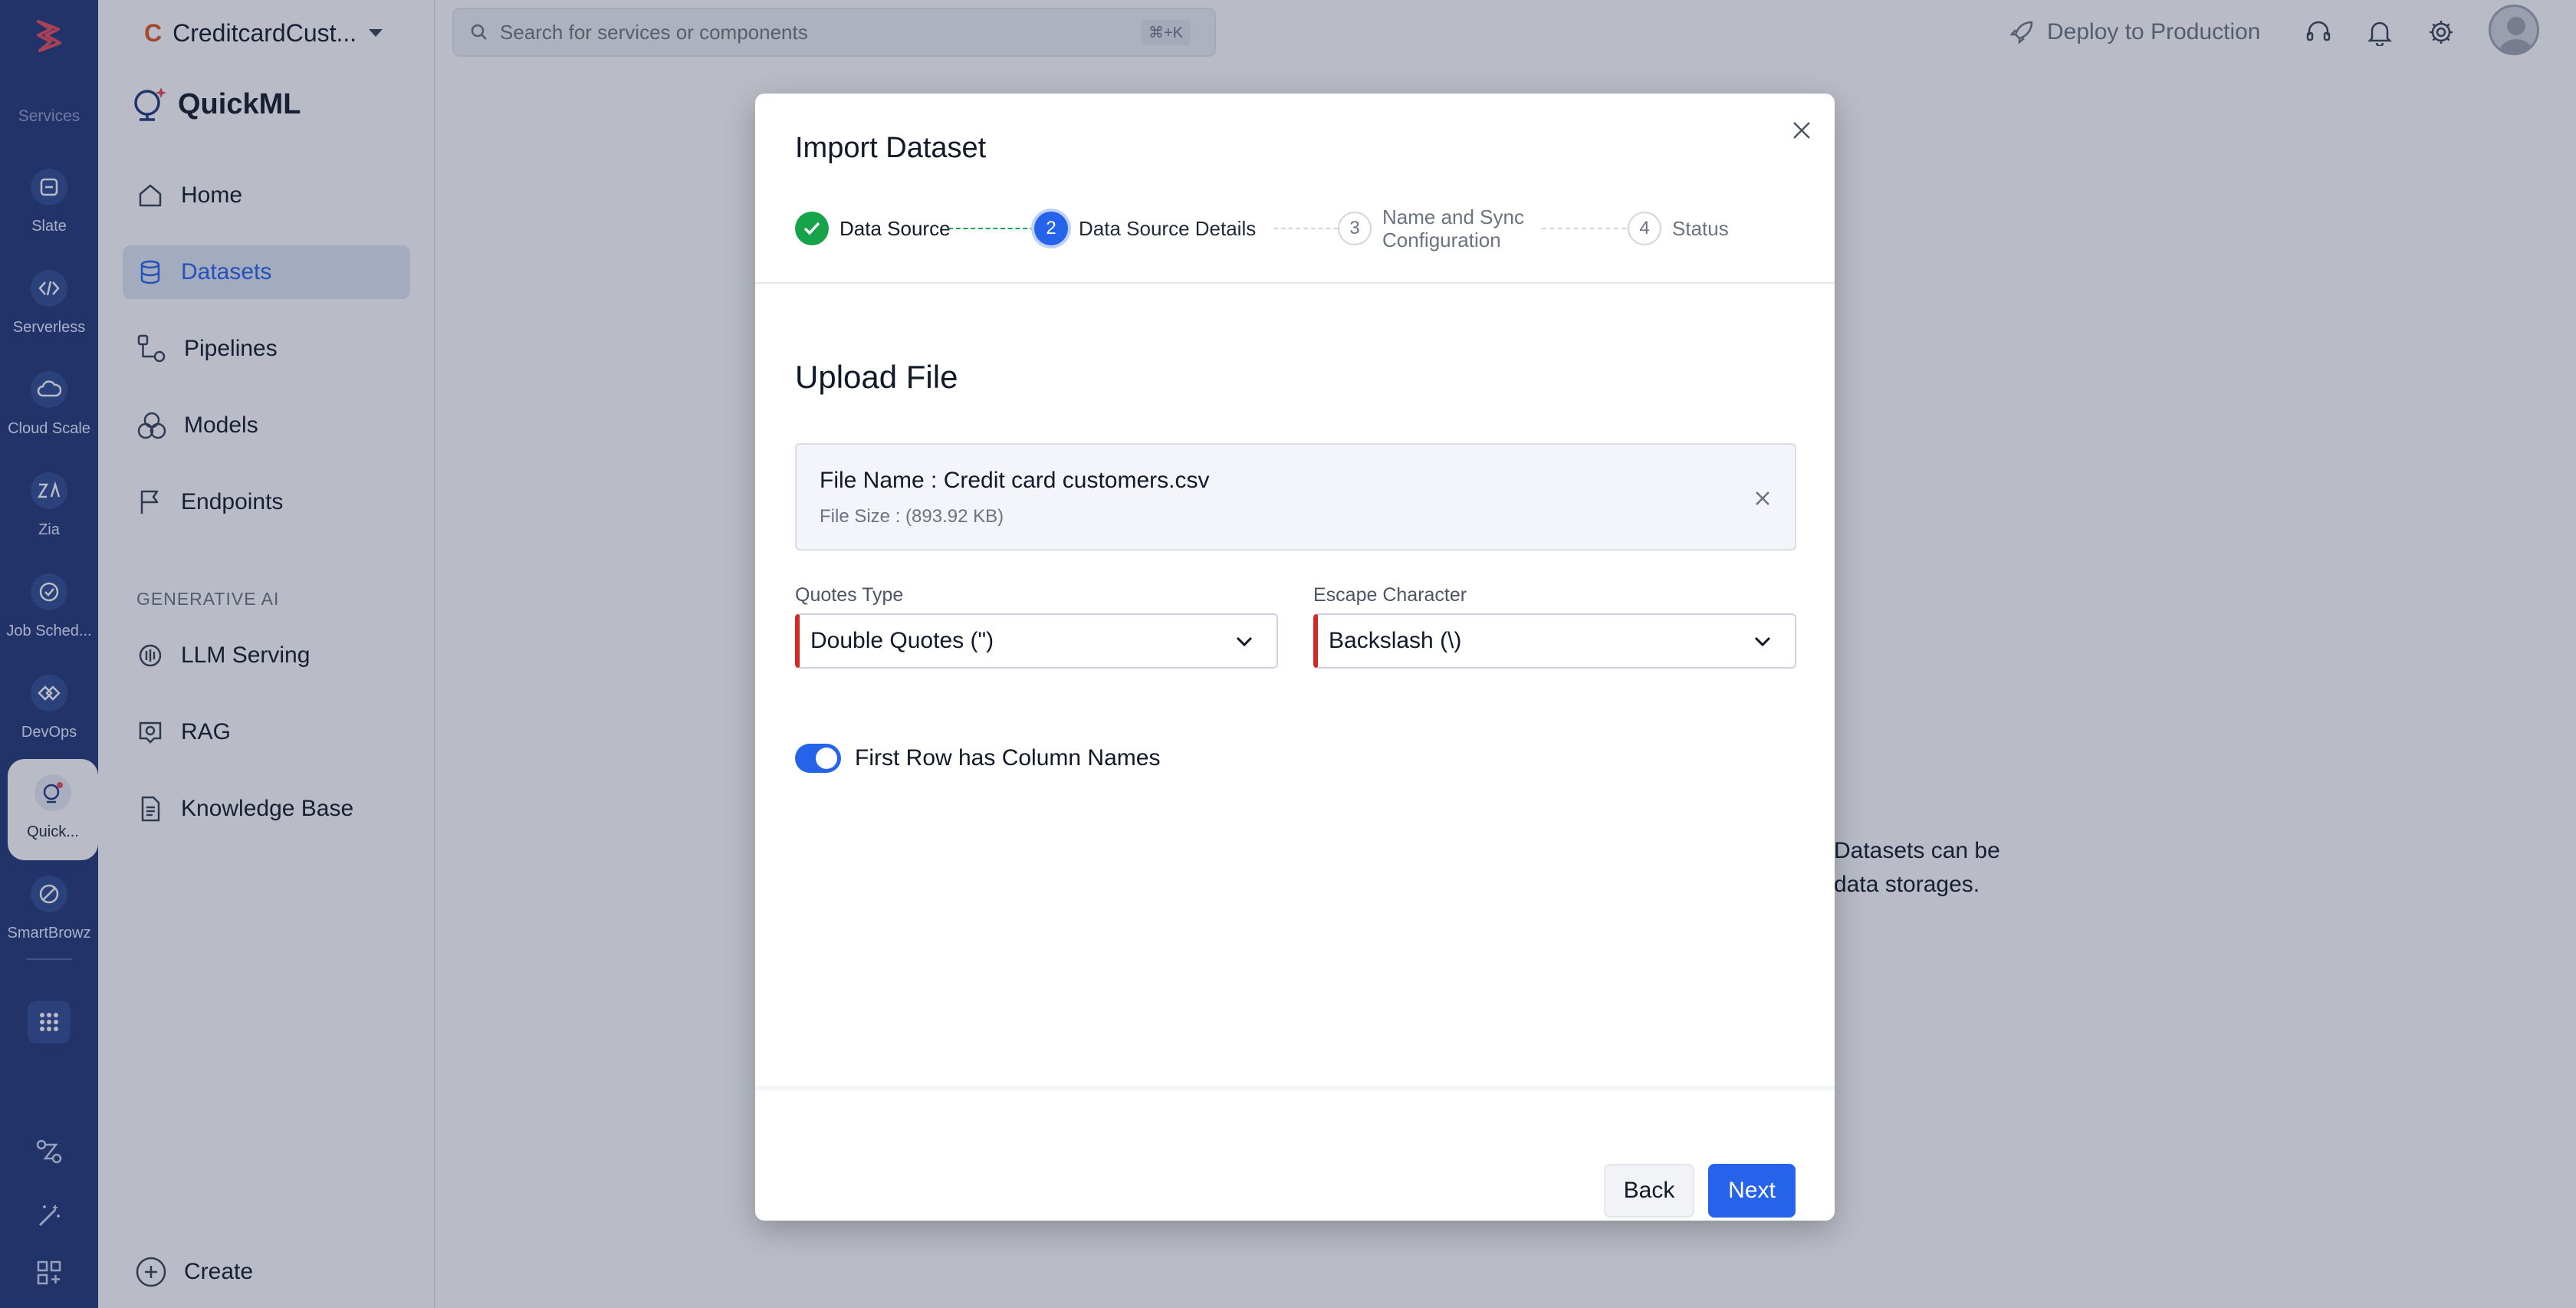 The image size is (2576, 1308). I want to click on next-button: Next, so click(1752, 1191).